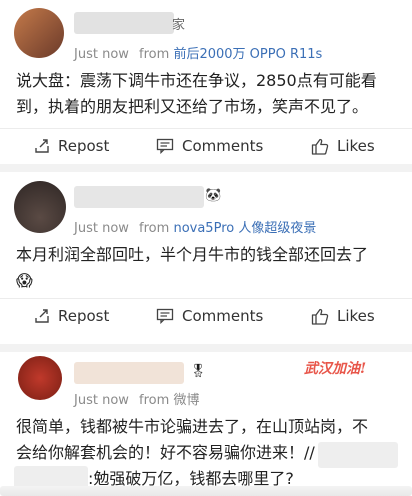  I want to click on redacted-mention, so click(358, 455).